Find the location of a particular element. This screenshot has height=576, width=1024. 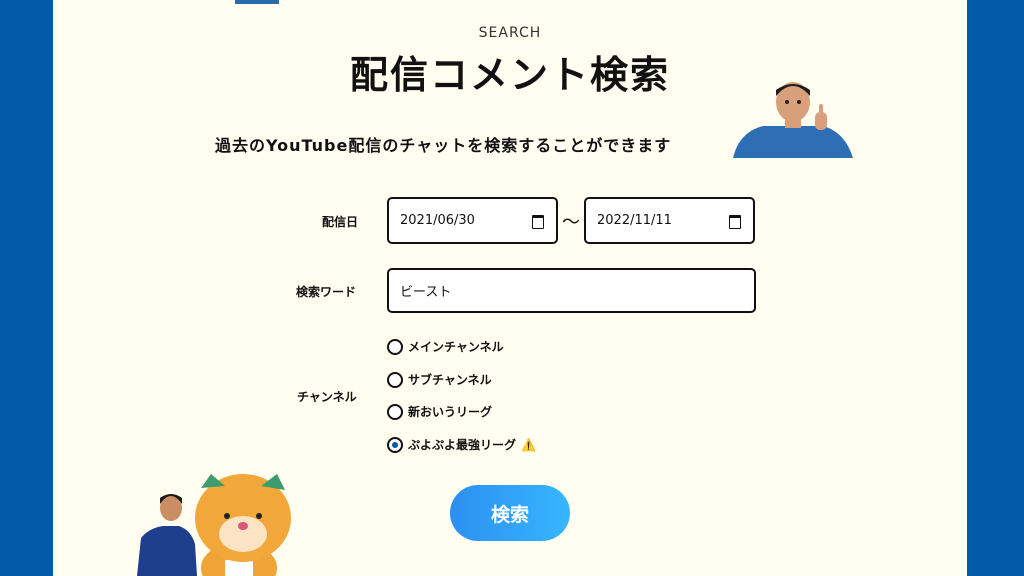

channel-option-puyo-league: ぷよぷよ最強リーグ ⚠️ is located at coordinates (461, 444).